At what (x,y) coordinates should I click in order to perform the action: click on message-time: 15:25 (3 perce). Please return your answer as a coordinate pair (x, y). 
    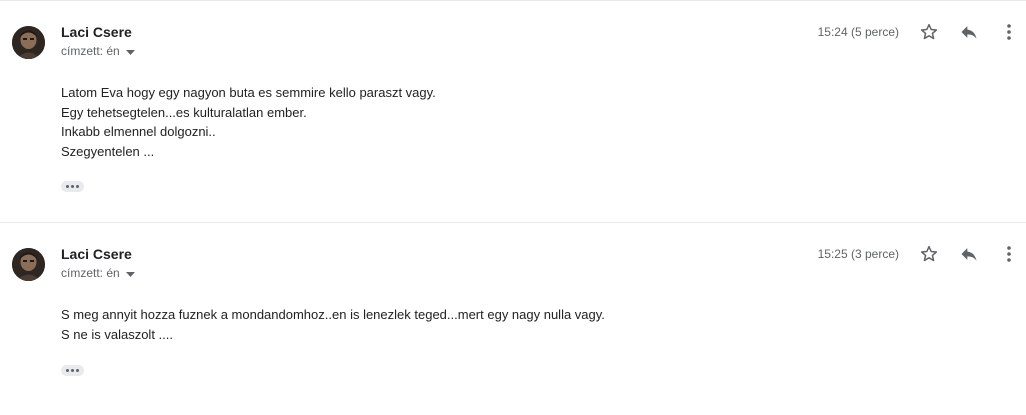
    Looking at the image, I should click on (858, 254).